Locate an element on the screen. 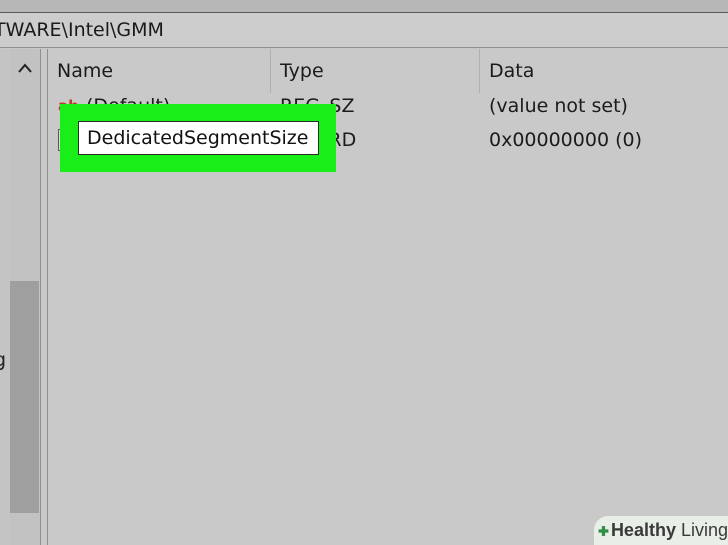  tree-partial-label: g is located at coordinates (3, 360).